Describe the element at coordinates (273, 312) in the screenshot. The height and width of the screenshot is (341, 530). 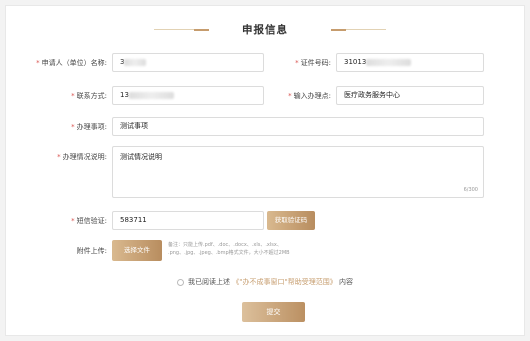
I see `submit-button: 提交` at that location.